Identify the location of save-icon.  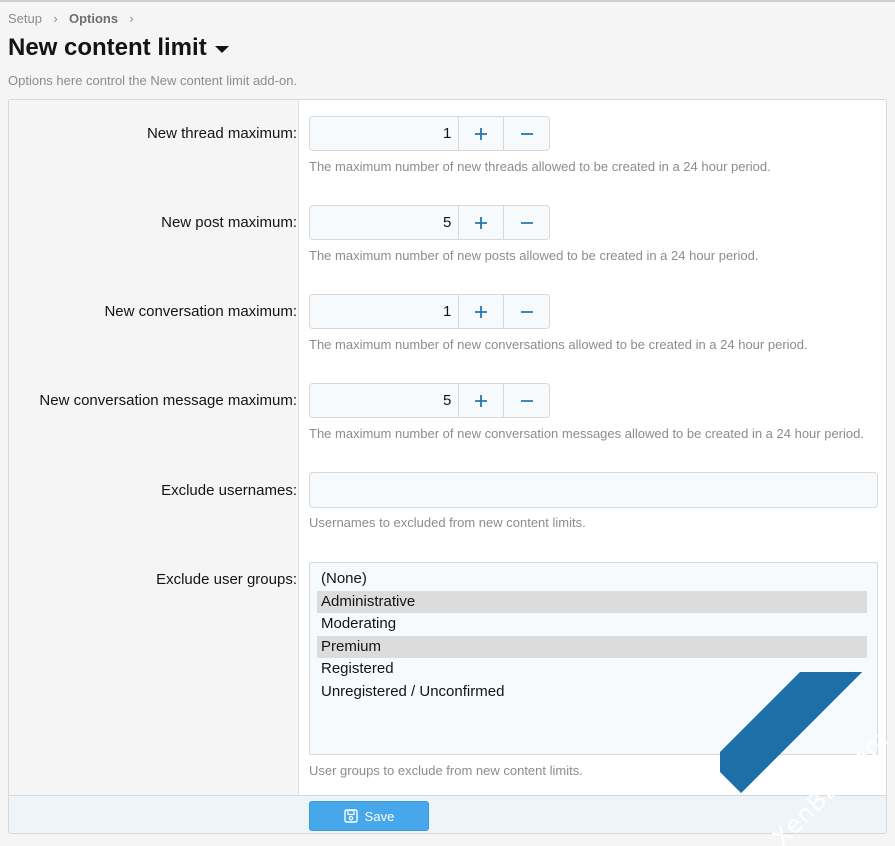
(350, 816).